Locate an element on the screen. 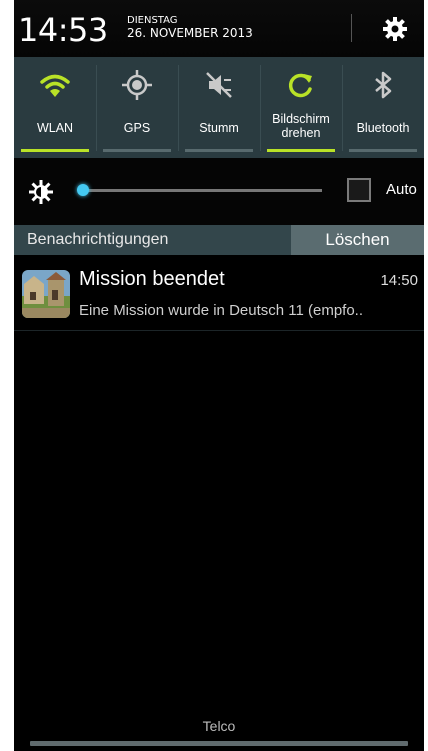 Image resolution: width=428 pixels, height=751 pixels. app-icon is located at coordinates (46, 294).